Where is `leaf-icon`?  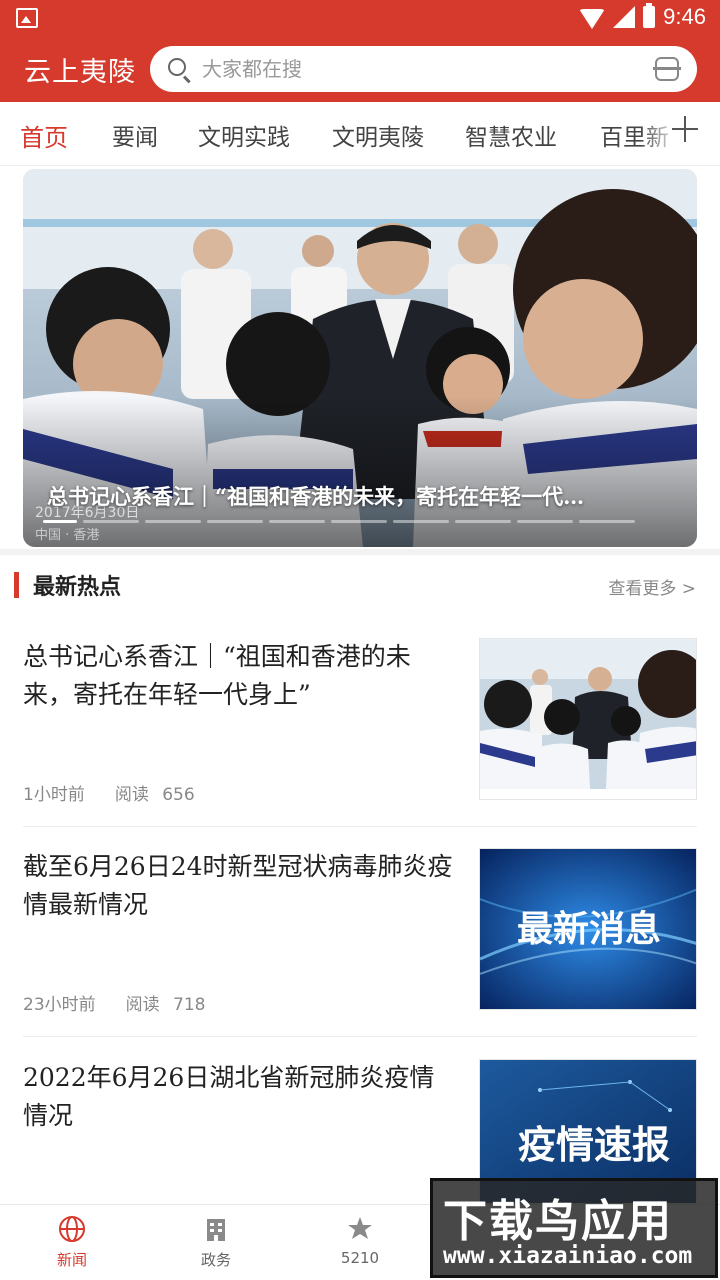
leaf-icon is located at coordinates (360, 1228).